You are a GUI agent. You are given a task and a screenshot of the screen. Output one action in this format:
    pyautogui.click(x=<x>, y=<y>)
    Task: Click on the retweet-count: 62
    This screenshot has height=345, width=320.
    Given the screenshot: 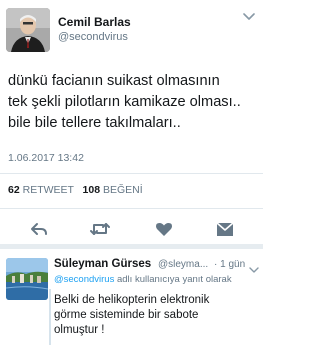 What is the action you would take?
    pyautogui.click(x=14, y=190)
    